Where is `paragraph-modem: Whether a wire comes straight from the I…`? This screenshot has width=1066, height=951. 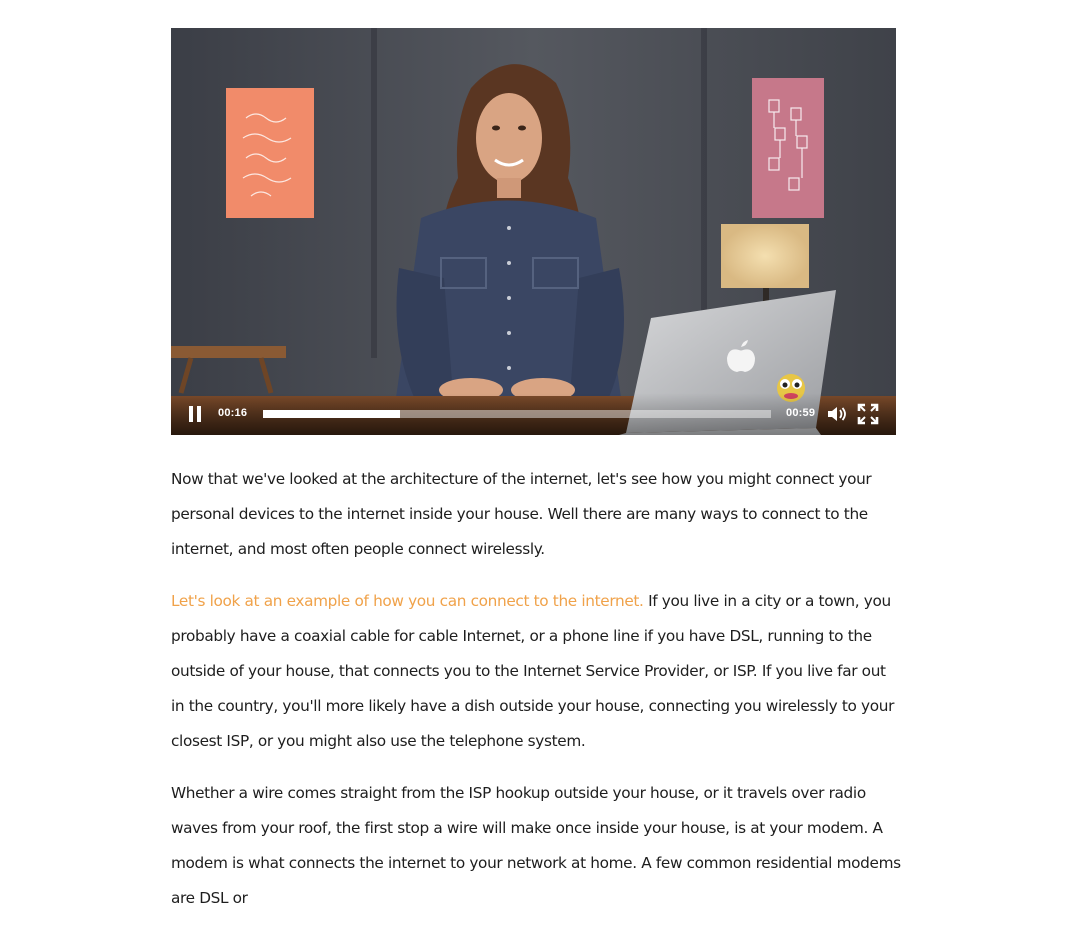 paragraph-modem: Whether a wire comes straight from the I… is located at coordinates (536, 845).